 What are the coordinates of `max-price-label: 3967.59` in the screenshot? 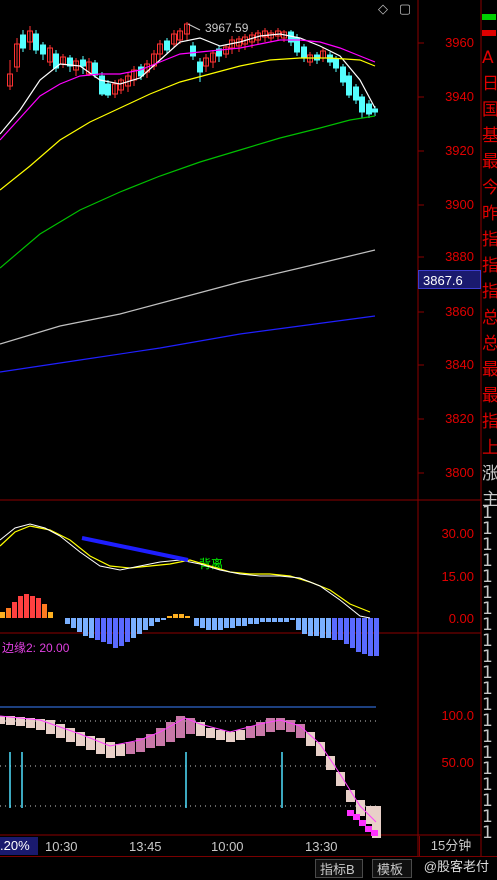 It's located at (227, 28).